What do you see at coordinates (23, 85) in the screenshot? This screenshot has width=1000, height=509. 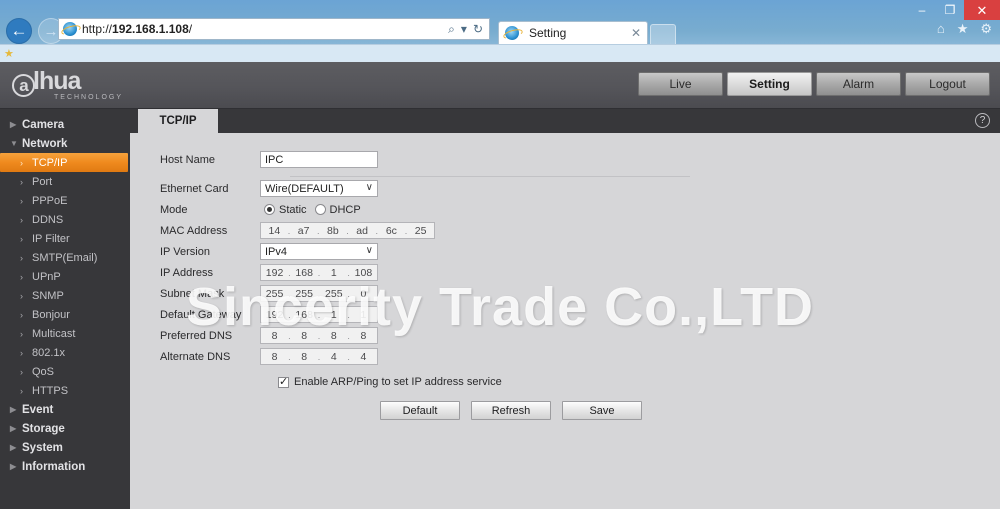 I see `logo-a-letter: a` at bounding box center [23, 85].